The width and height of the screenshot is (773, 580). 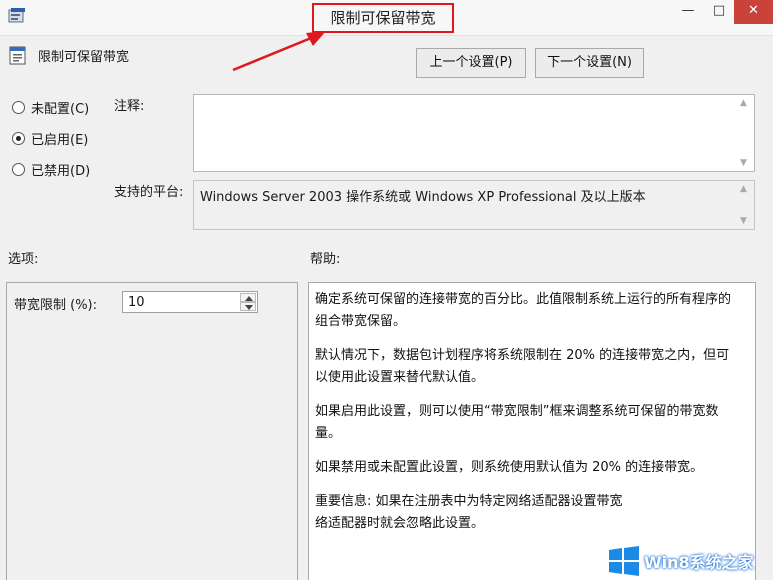 I want to click on radio-label: 已禁用(D), so click(x=61, y=171).